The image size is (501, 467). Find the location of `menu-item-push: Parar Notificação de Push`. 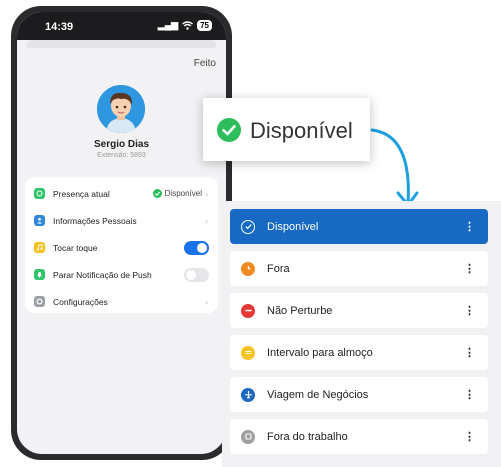

menu-item-push: Parar Notificação de Push is located at coordinates (121, 274).